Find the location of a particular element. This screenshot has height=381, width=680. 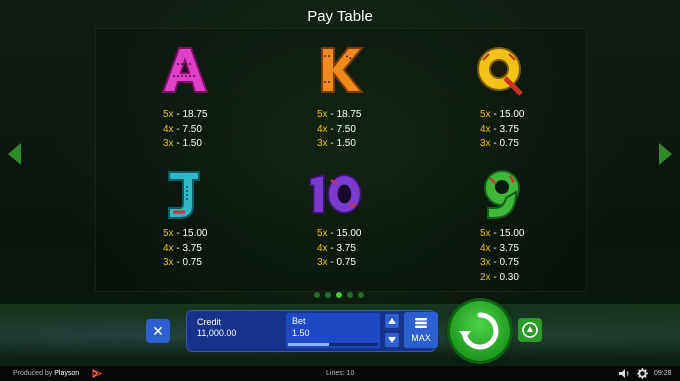

bet-level-bar is located at coordinates (333, 344).